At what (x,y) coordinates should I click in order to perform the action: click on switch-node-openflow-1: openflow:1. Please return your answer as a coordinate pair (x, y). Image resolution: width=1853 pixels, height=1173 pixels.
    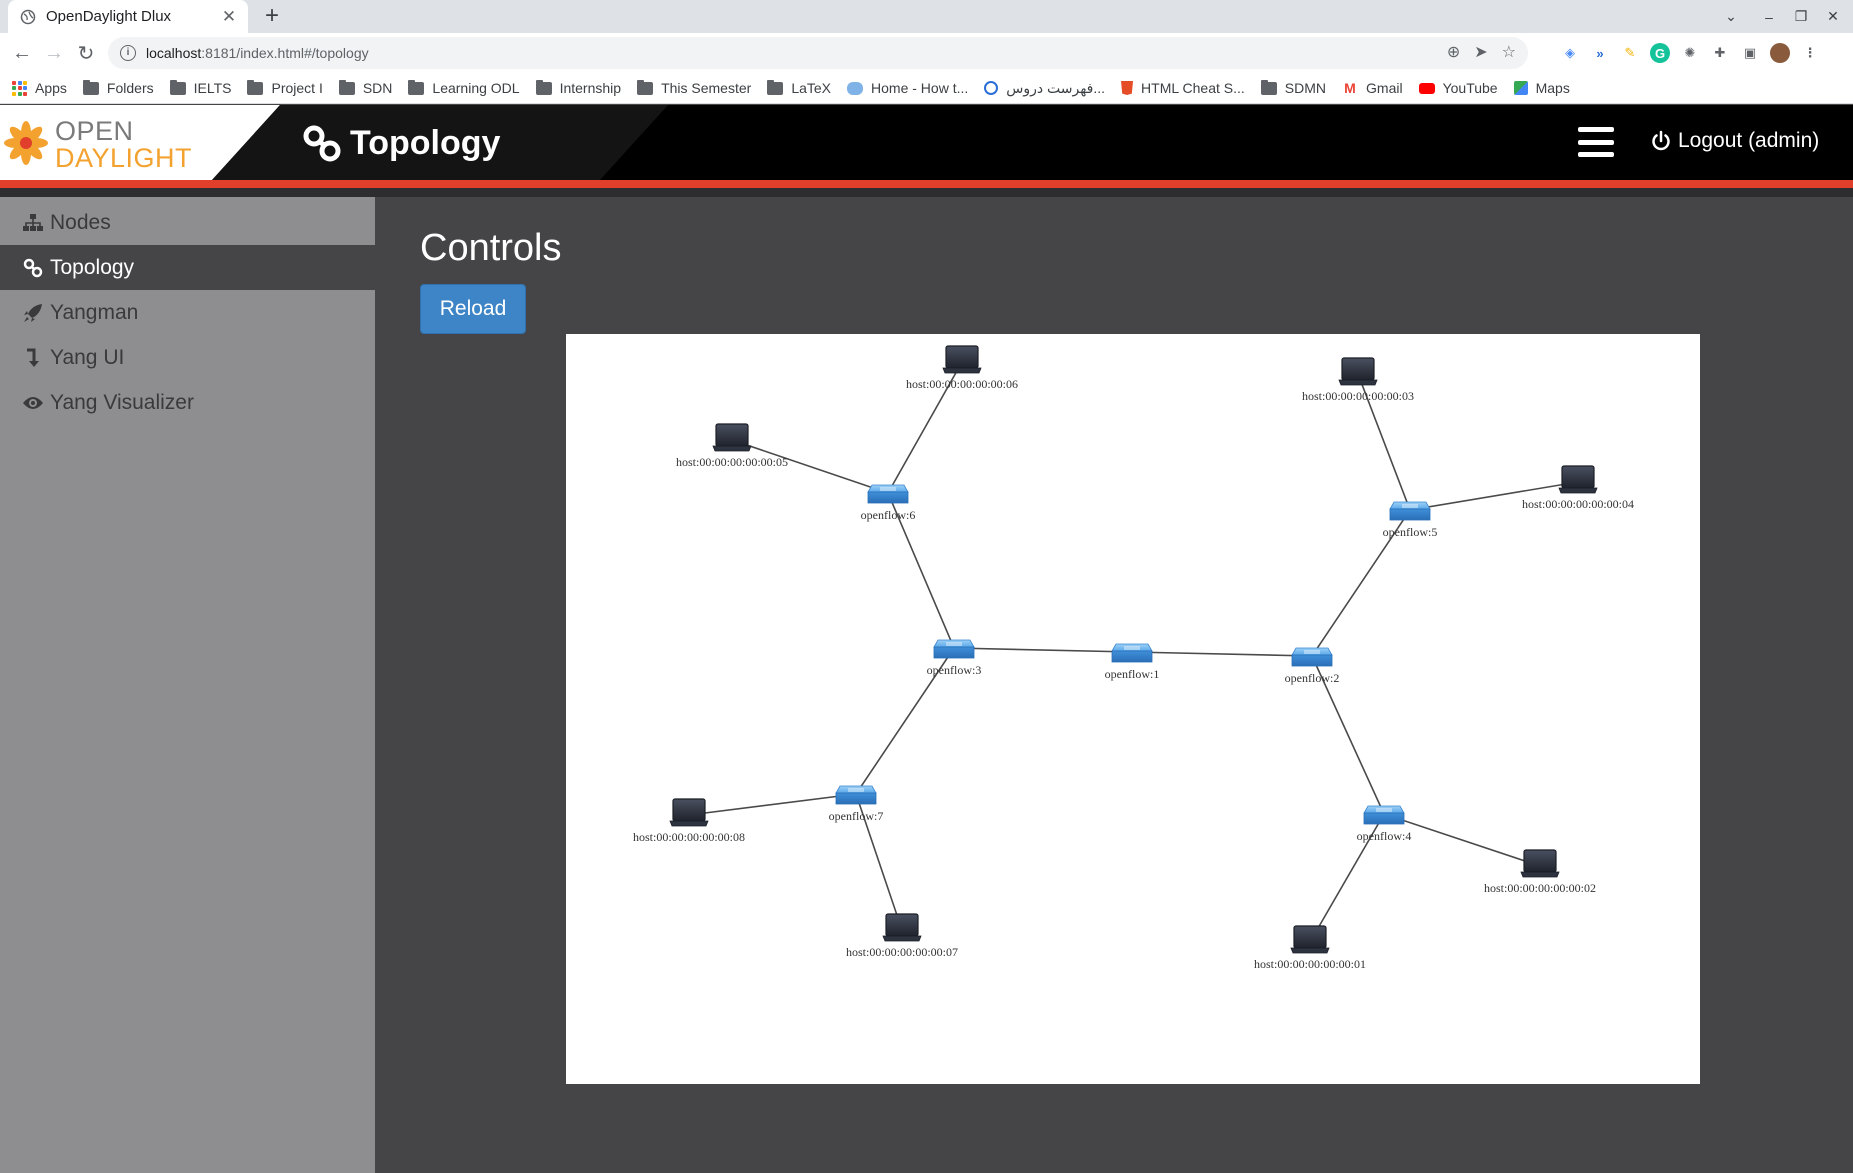
    Looking at the image, I should click on (1132, 662).